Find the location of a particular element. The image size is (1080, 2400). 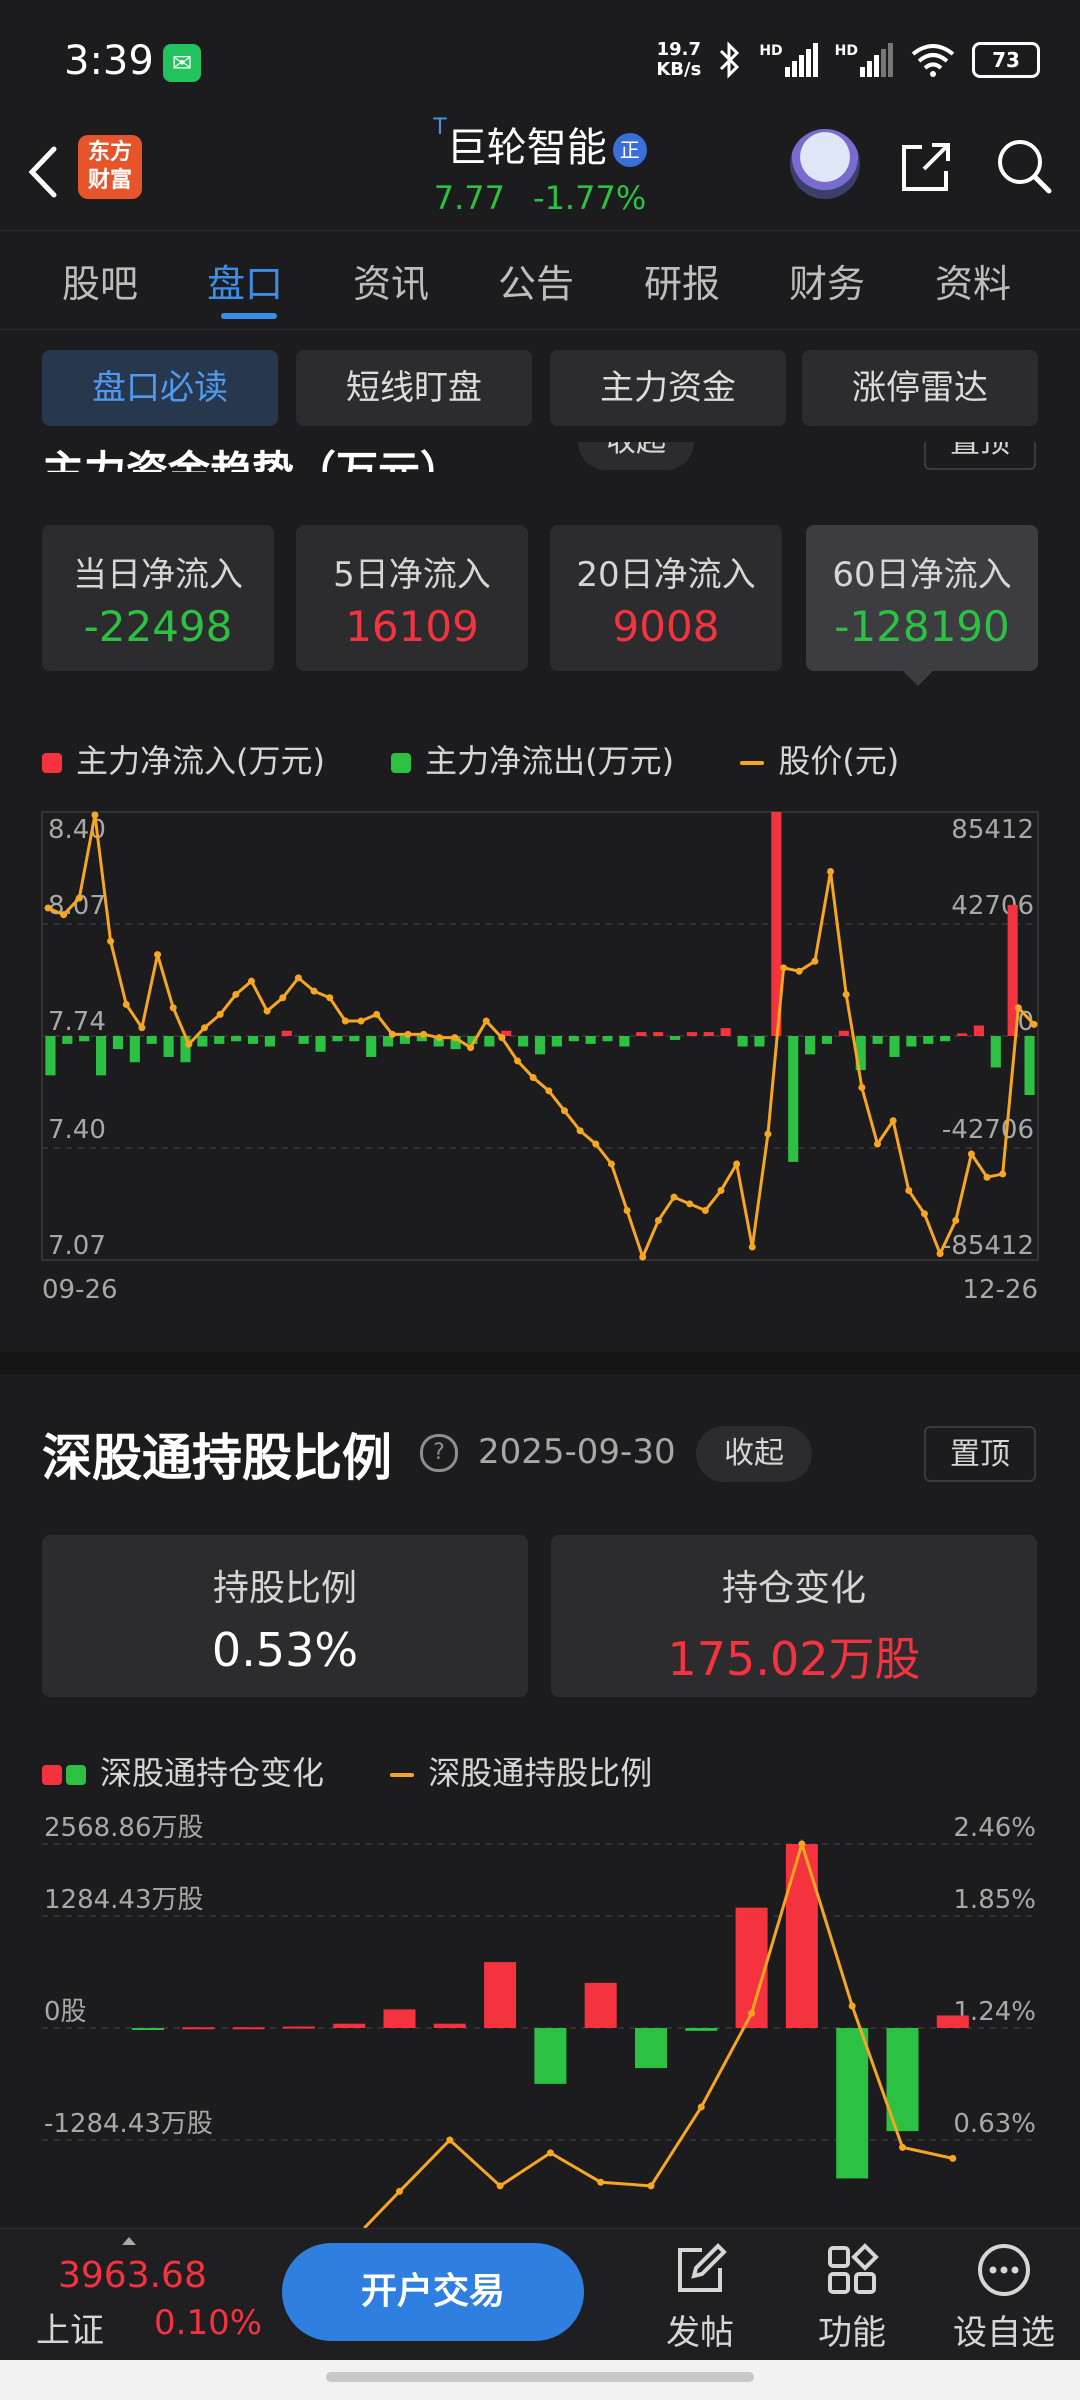

tab-research: 研报 is located at coordinates (682, 280).